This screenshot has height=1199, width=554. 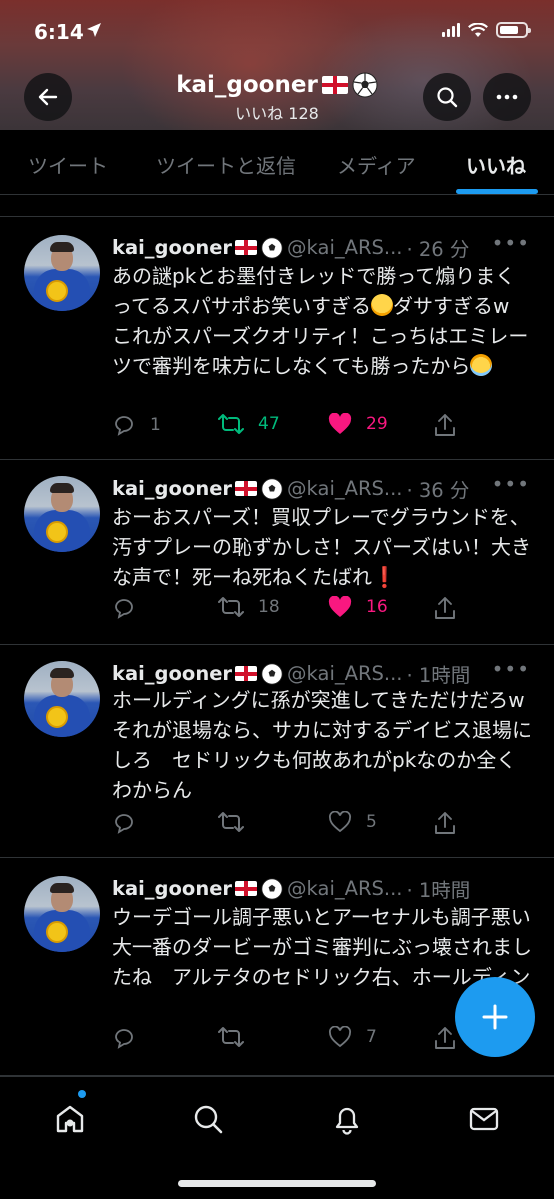 I want to click on like-count: 16, so click(x=377, y=607).